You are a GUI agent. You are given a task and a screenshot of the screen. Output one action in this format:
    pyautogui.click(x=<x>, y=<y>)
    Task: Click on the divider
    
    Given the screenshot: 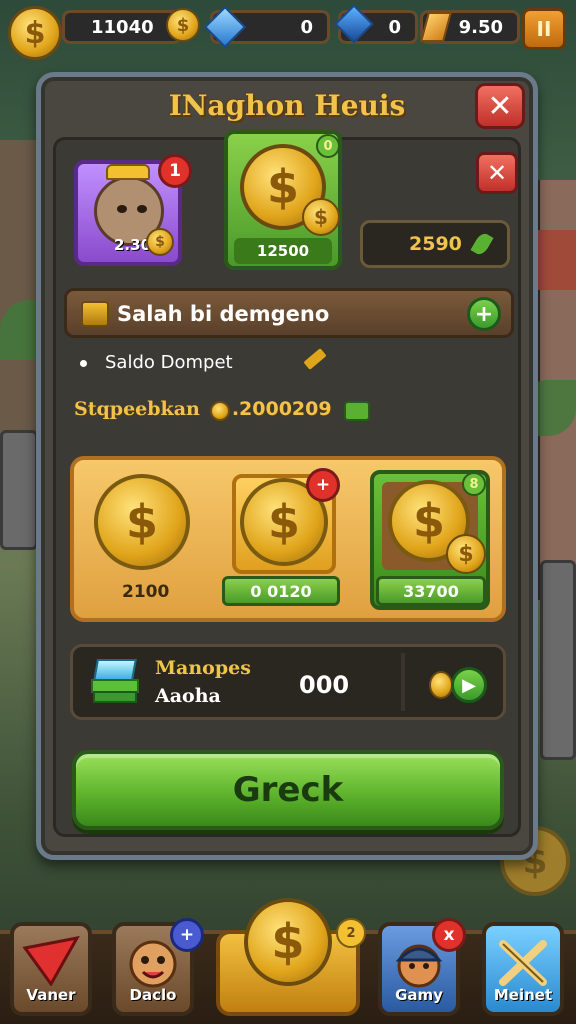 What is the action you would take?
    pyautogui.click(x=403, y=682)
    